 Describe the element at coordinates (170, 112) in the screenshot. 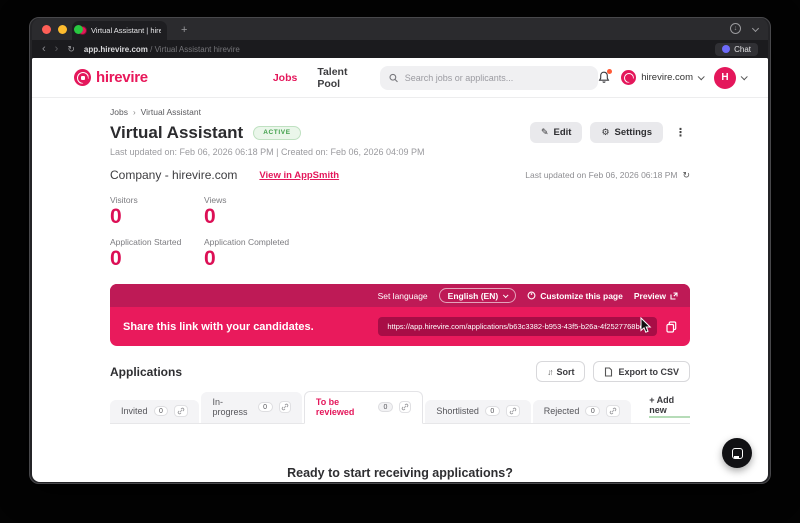

I see `breadcrumb-current: Virtual Assistant` at that location.